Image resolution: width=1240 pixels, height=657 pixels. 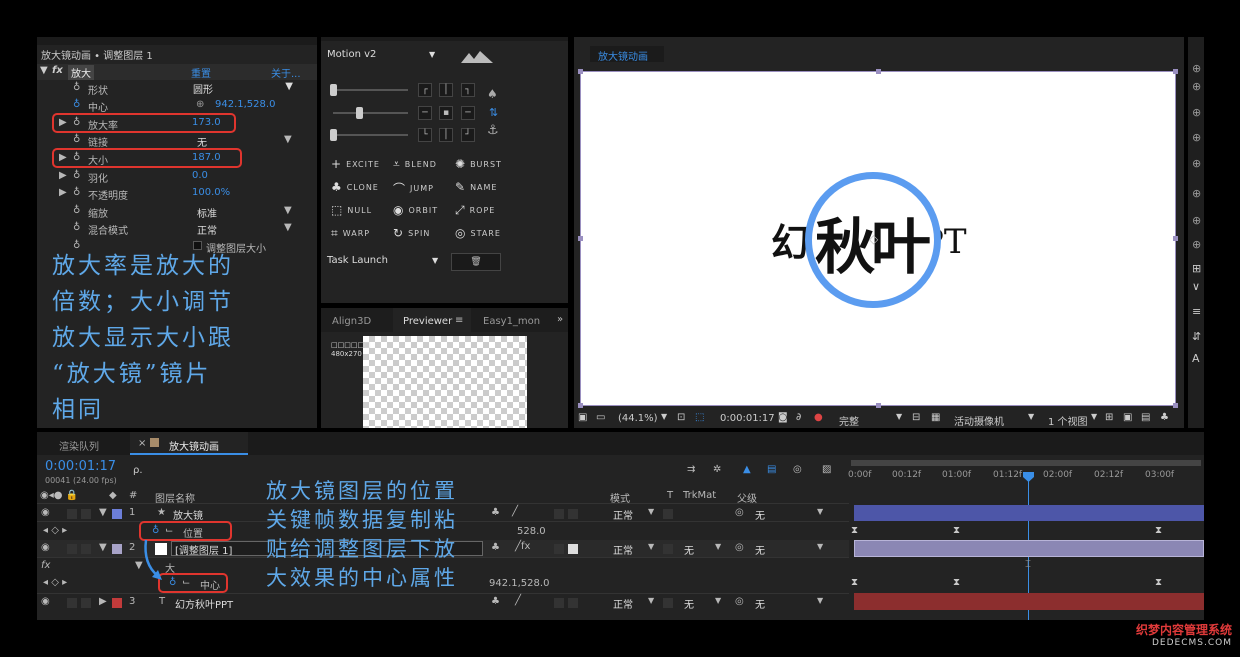 I want to click on mode-dropdown: 正常, so click(x=623, y=603).